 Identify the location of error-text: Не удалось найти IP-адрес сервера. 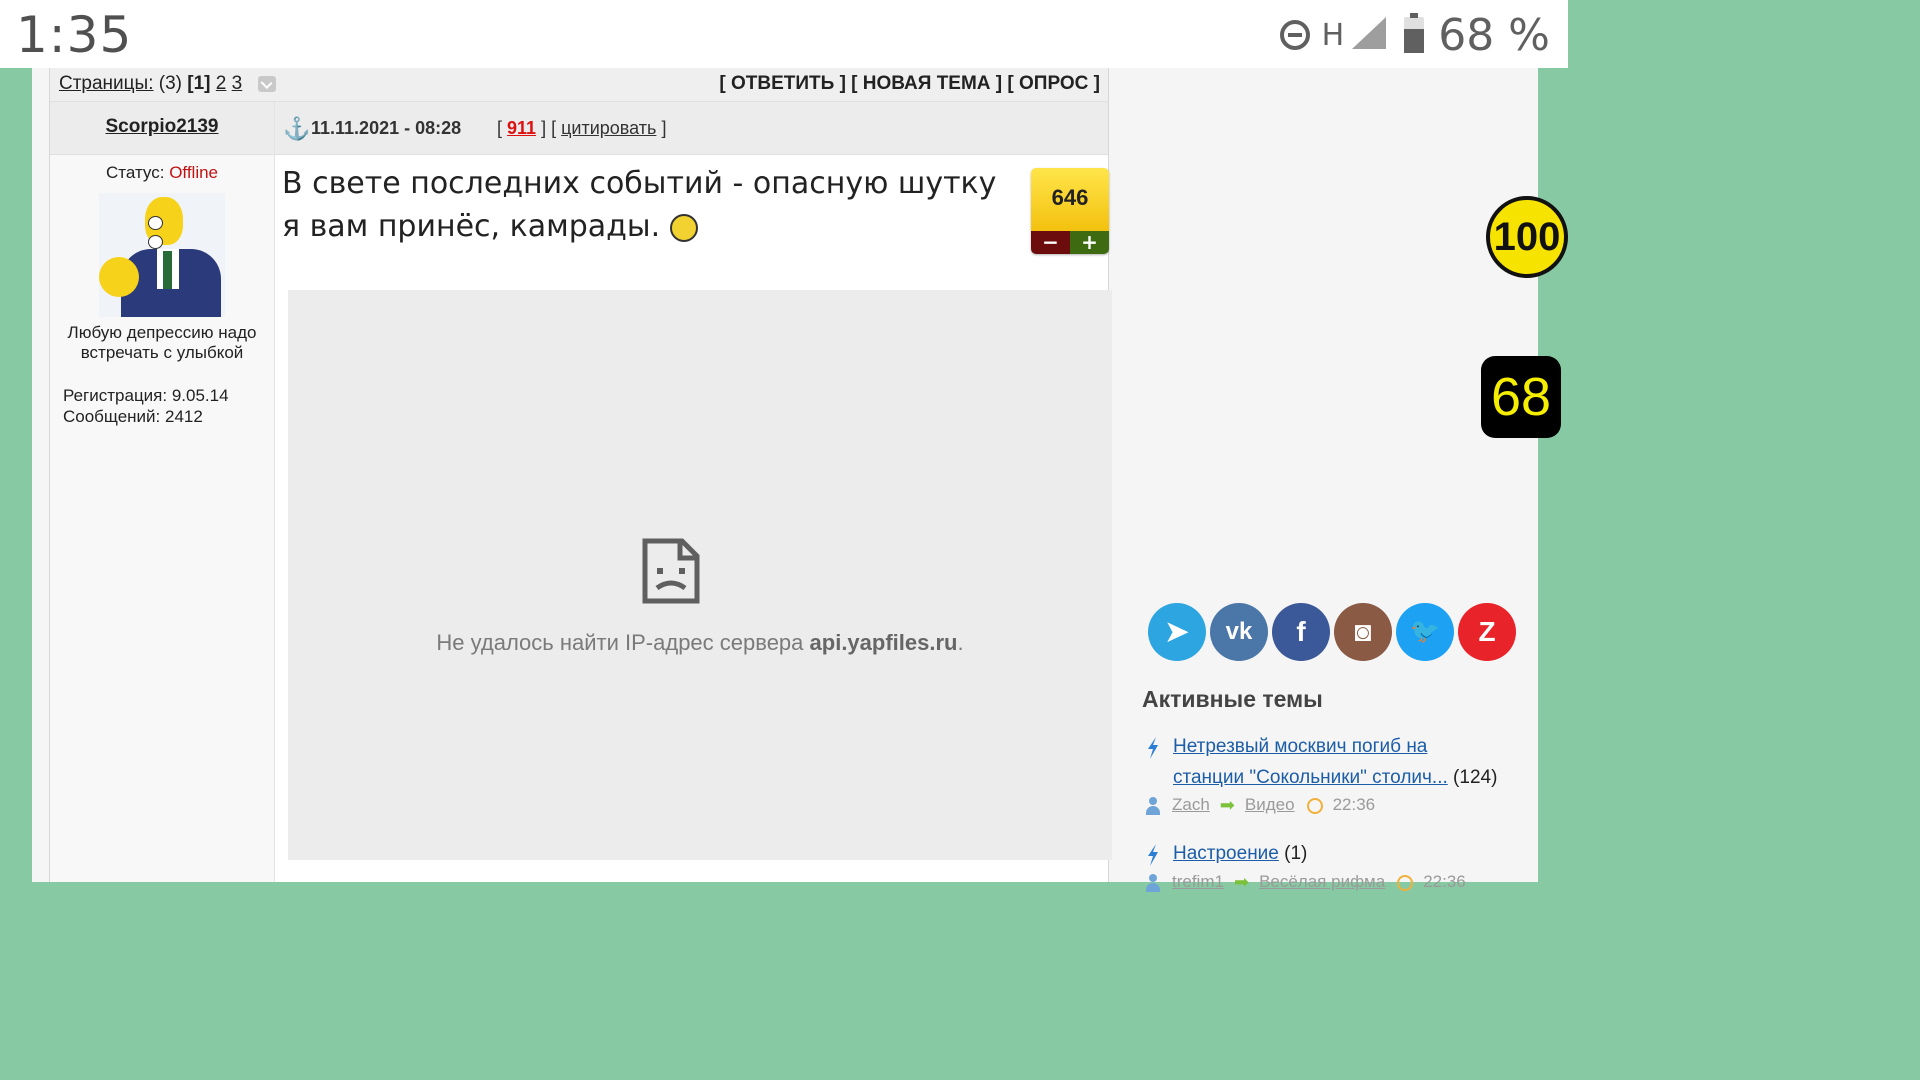
(620, 642).